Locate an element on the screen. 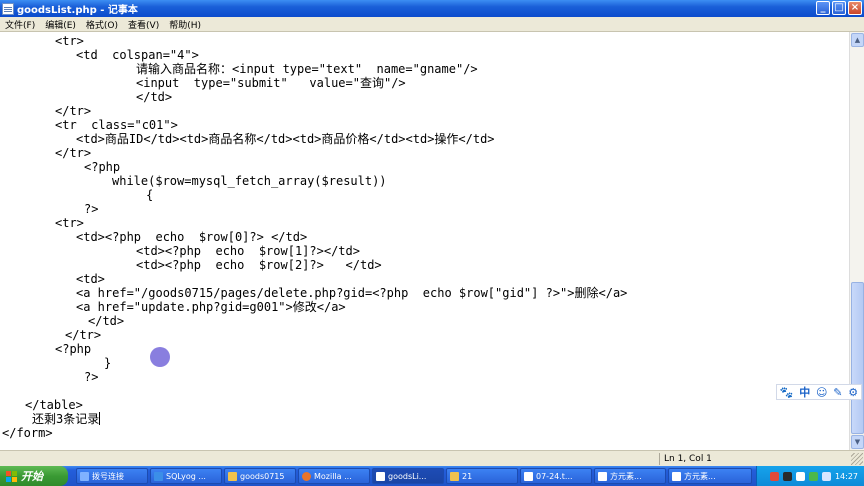  code-line: <tr class="c01"> is located at coordinates (116, 125).